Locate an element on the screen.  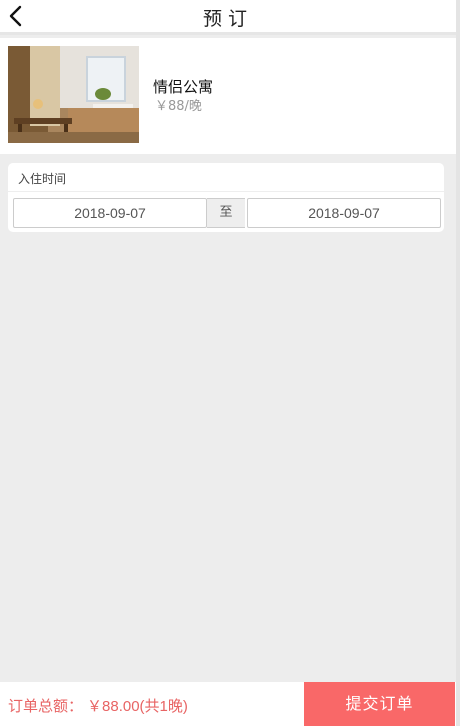
room-name: 情侣公寓 is located at coordinates (183, 87).